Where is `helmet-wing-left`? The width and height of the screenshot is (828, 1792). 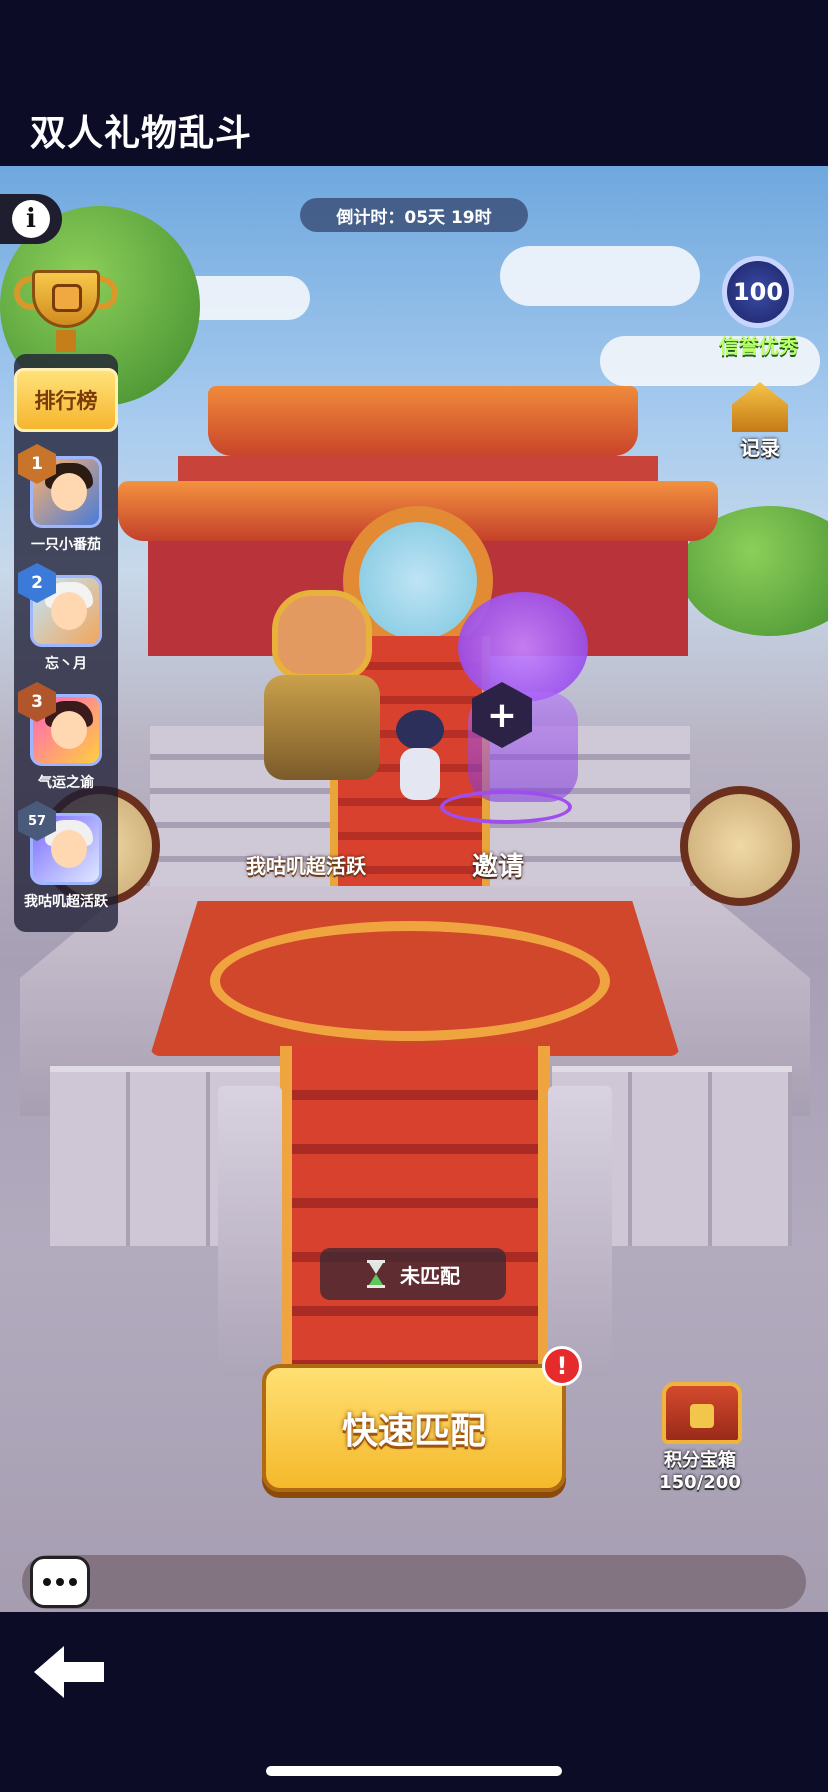 helmet-wing-left is located at coordinates (252, 605).